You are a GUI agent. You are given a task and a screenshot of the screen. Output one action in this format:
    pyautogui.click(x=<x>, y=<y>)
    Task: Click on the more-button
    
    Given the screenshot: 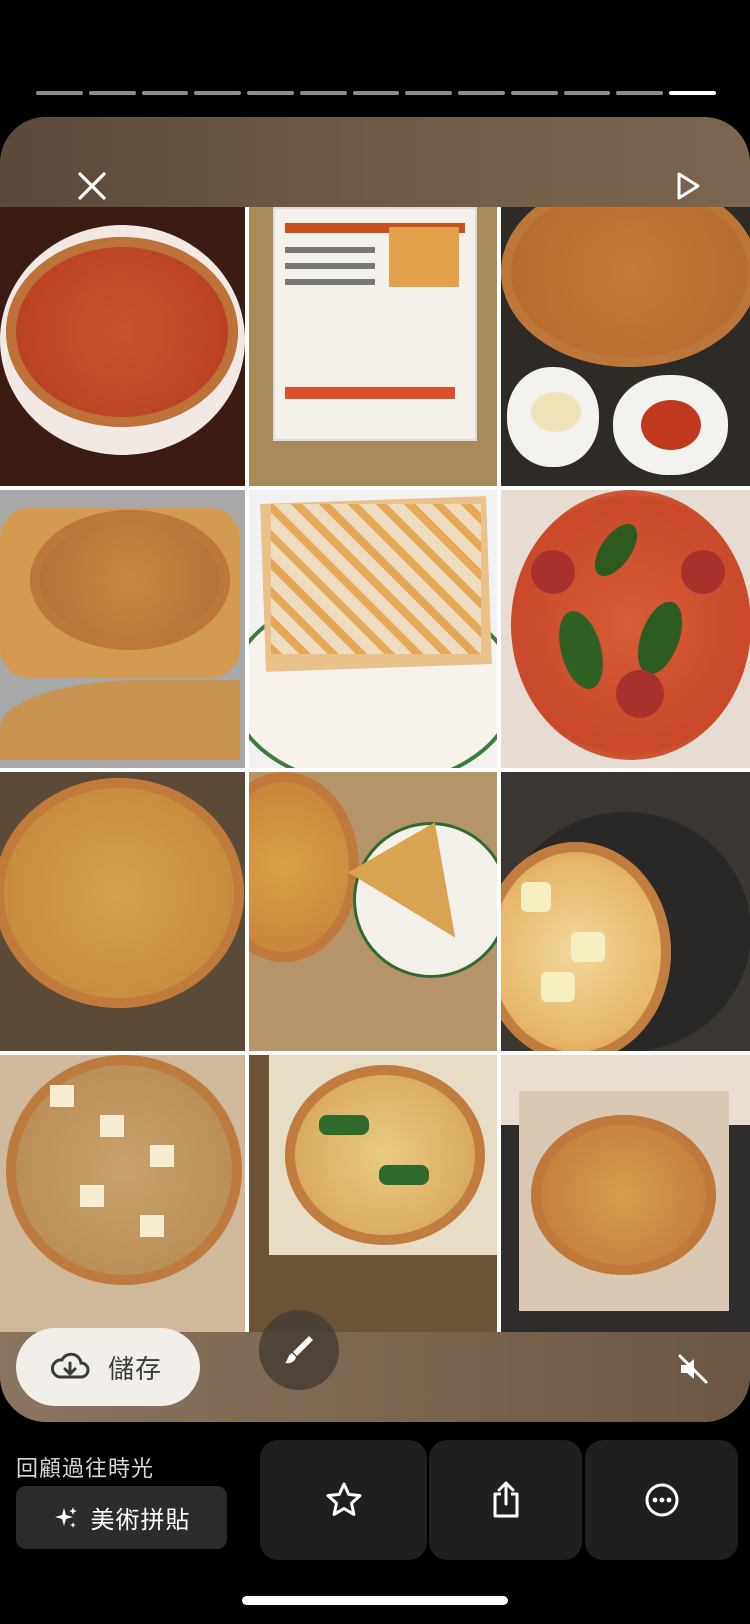 What is the action you would take?
    pyautogui.click(x=661, y=1500)
    